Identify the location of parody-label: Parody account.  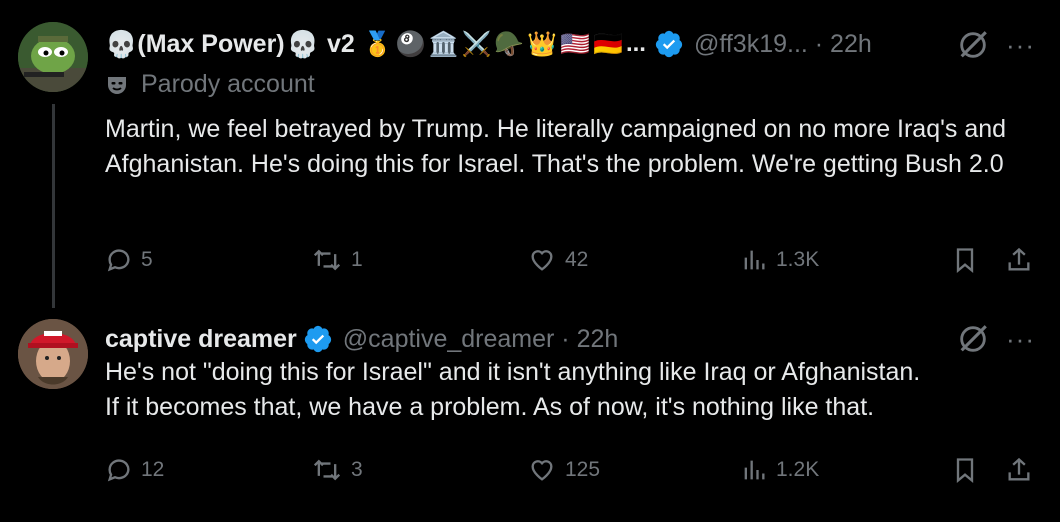
(210, 84).